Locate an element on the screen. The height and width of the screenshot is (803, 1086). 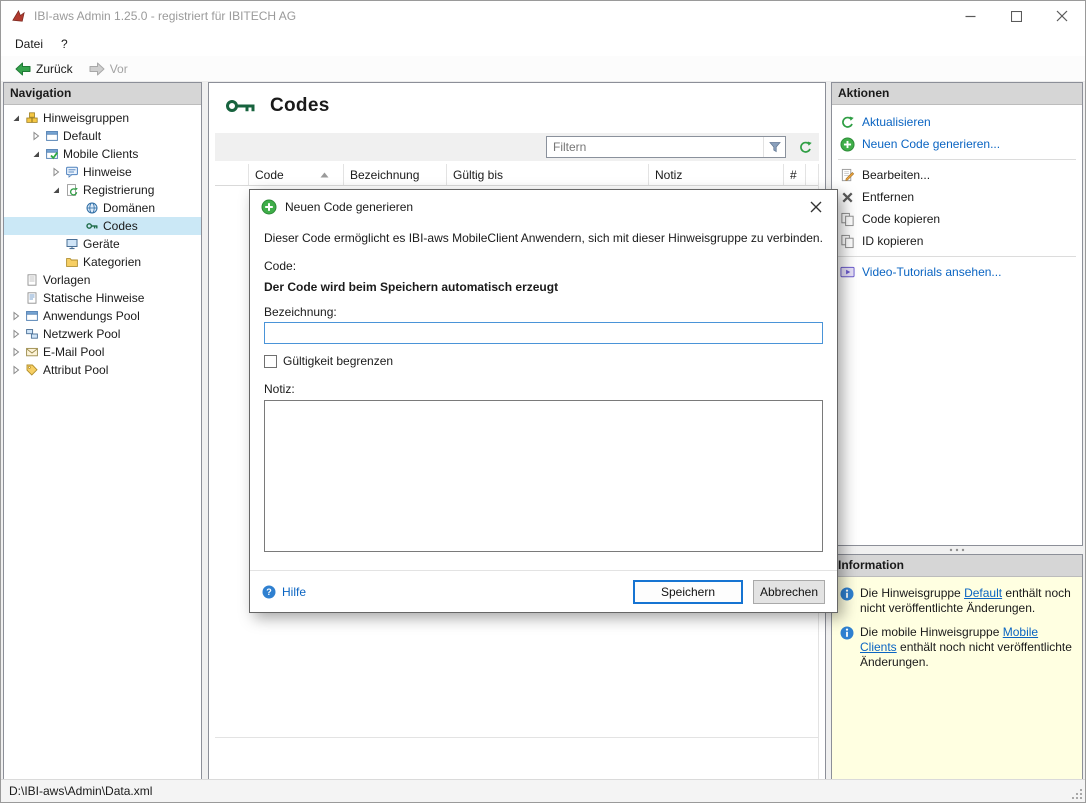
tree-item-label: Statische Hinweise is located at coordinates (94, 298).